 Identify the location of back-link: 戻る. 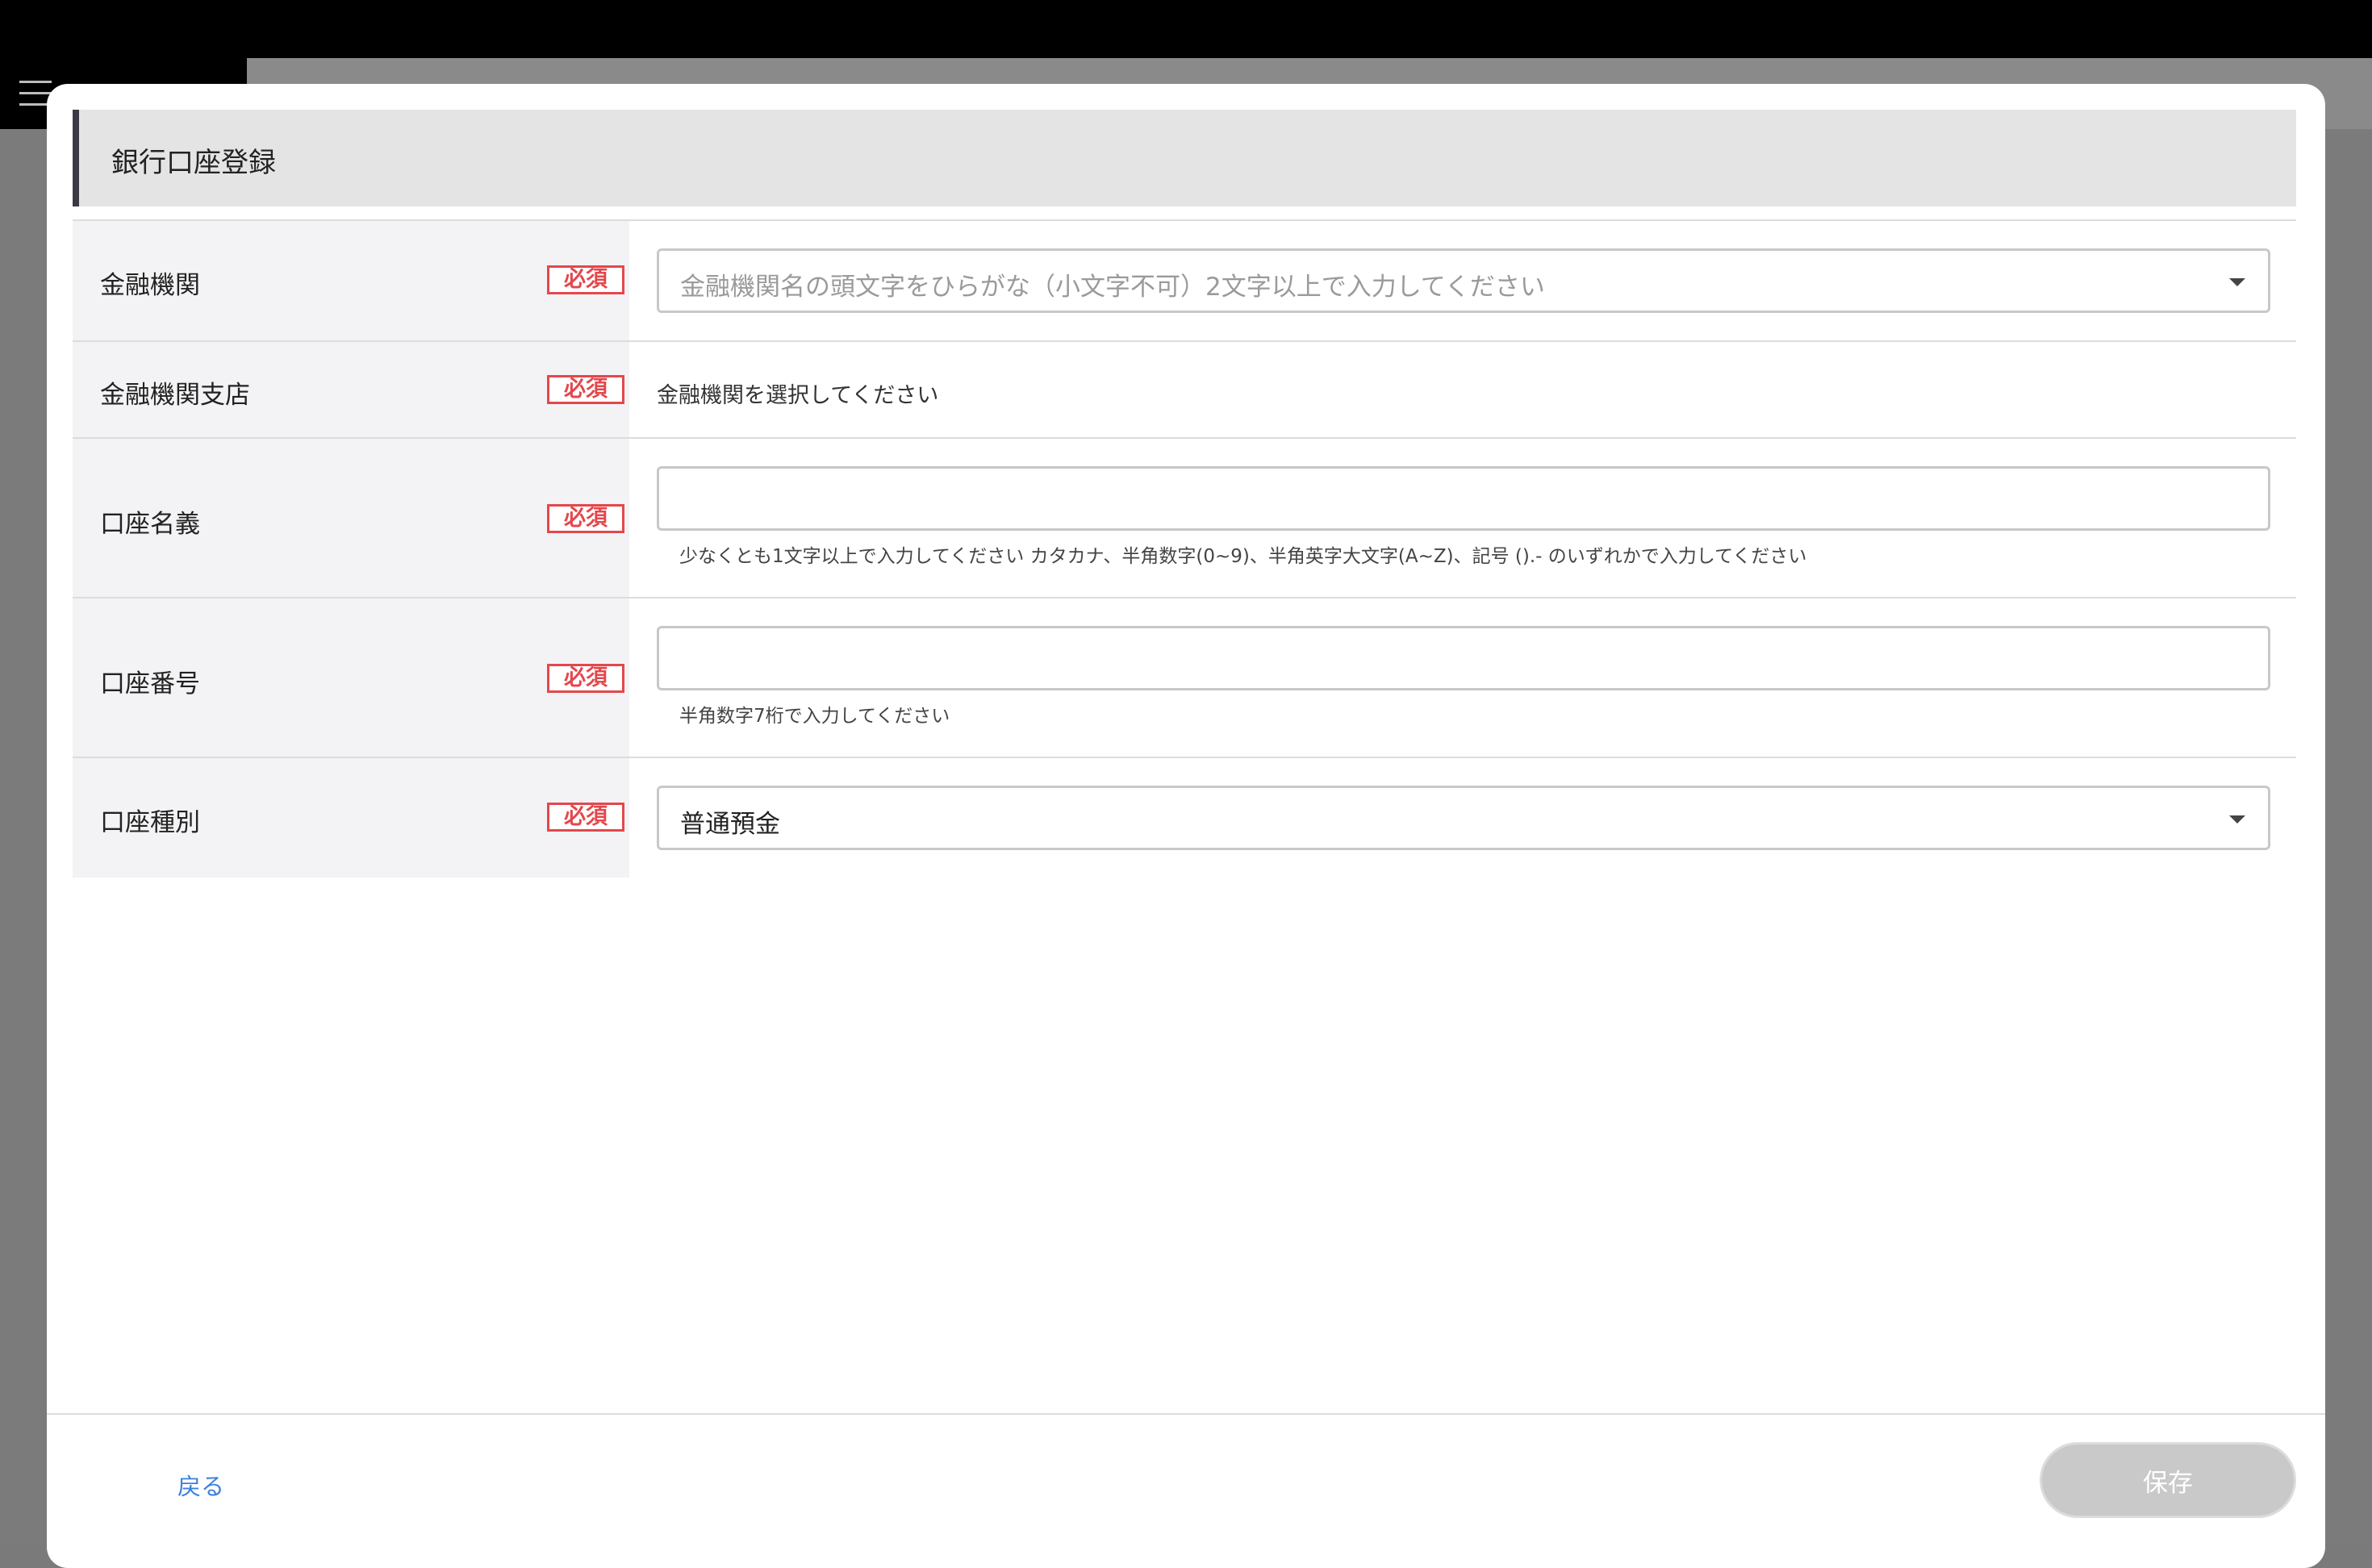
(200, 1485).